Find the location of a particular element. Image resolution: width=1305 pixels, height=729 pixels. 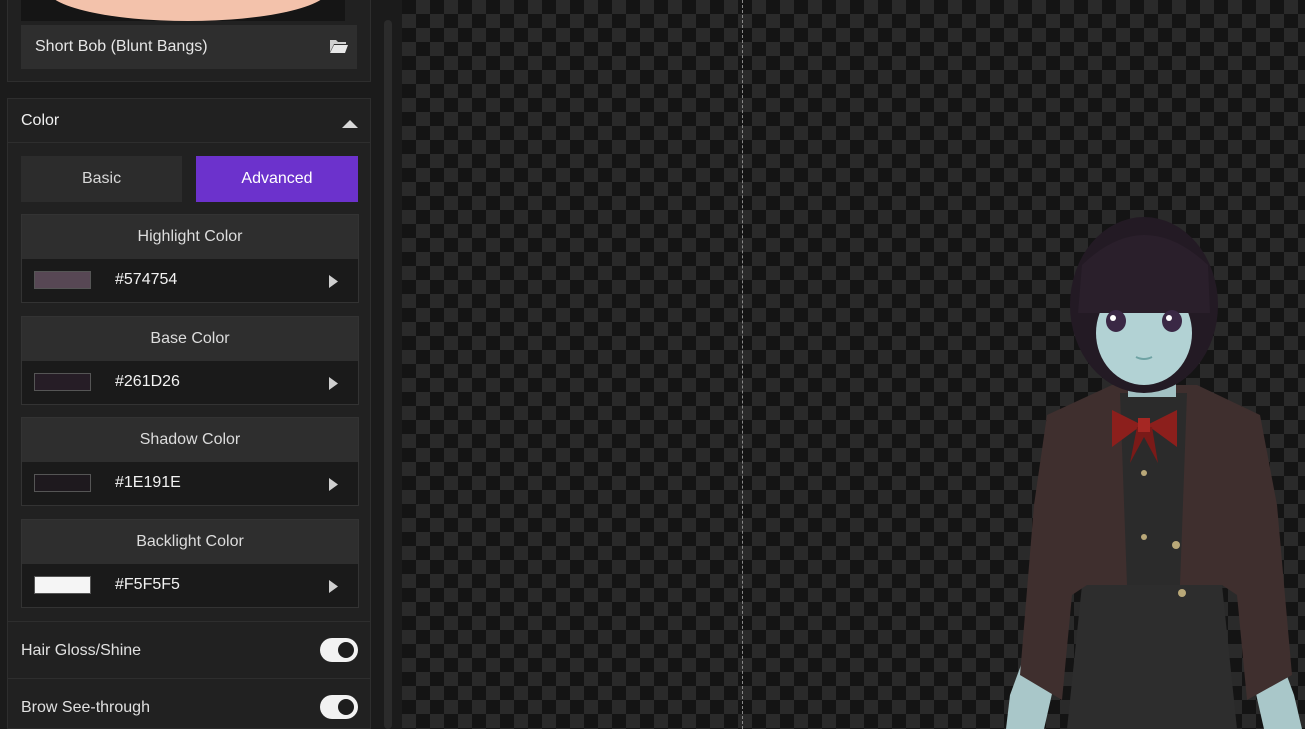

shadow-color-block: Shadow Color #1E191E is located at coordinates (190, 461).